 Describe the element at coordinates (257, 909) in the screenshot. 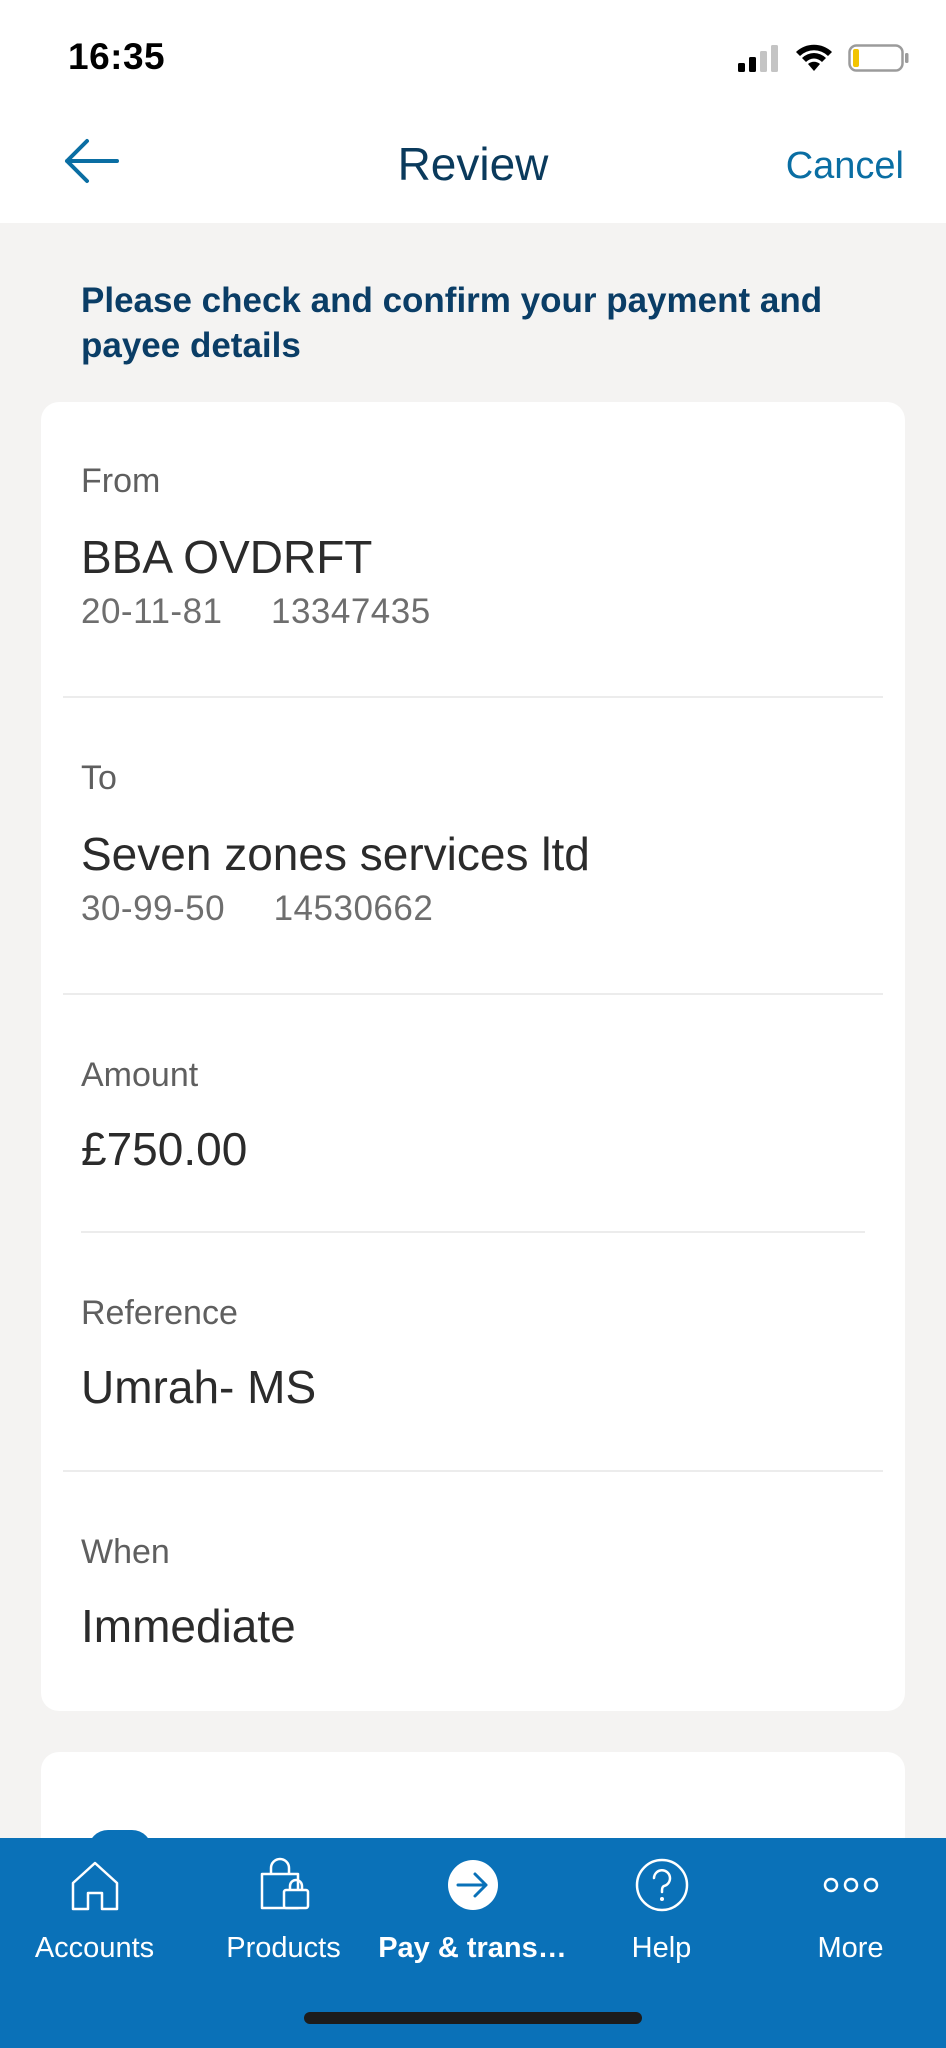

I see `payee-account-details: 30-99-50 14530662` at that location.